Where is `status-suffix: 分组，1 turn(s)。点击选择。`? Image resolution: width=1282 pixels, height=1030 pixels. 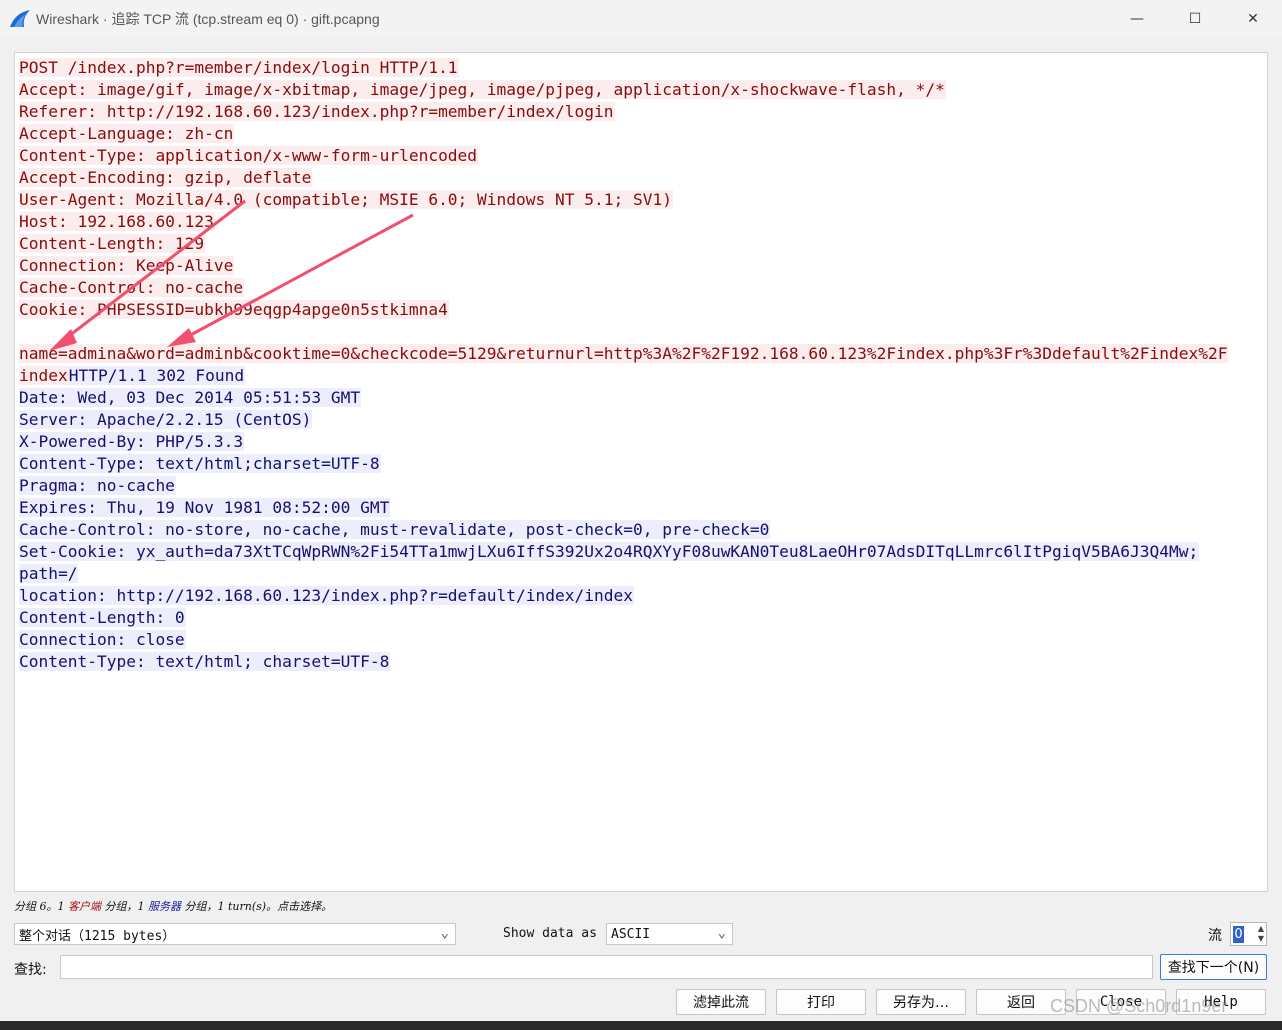
status-suffix: 分组，1 turn(s)。点击选择。 is located at coordinates (257, 906).